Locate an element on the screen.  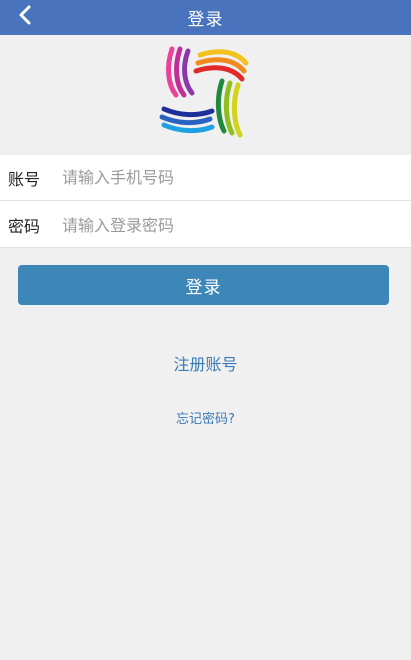
back-button is located at coordinates (25, 17).